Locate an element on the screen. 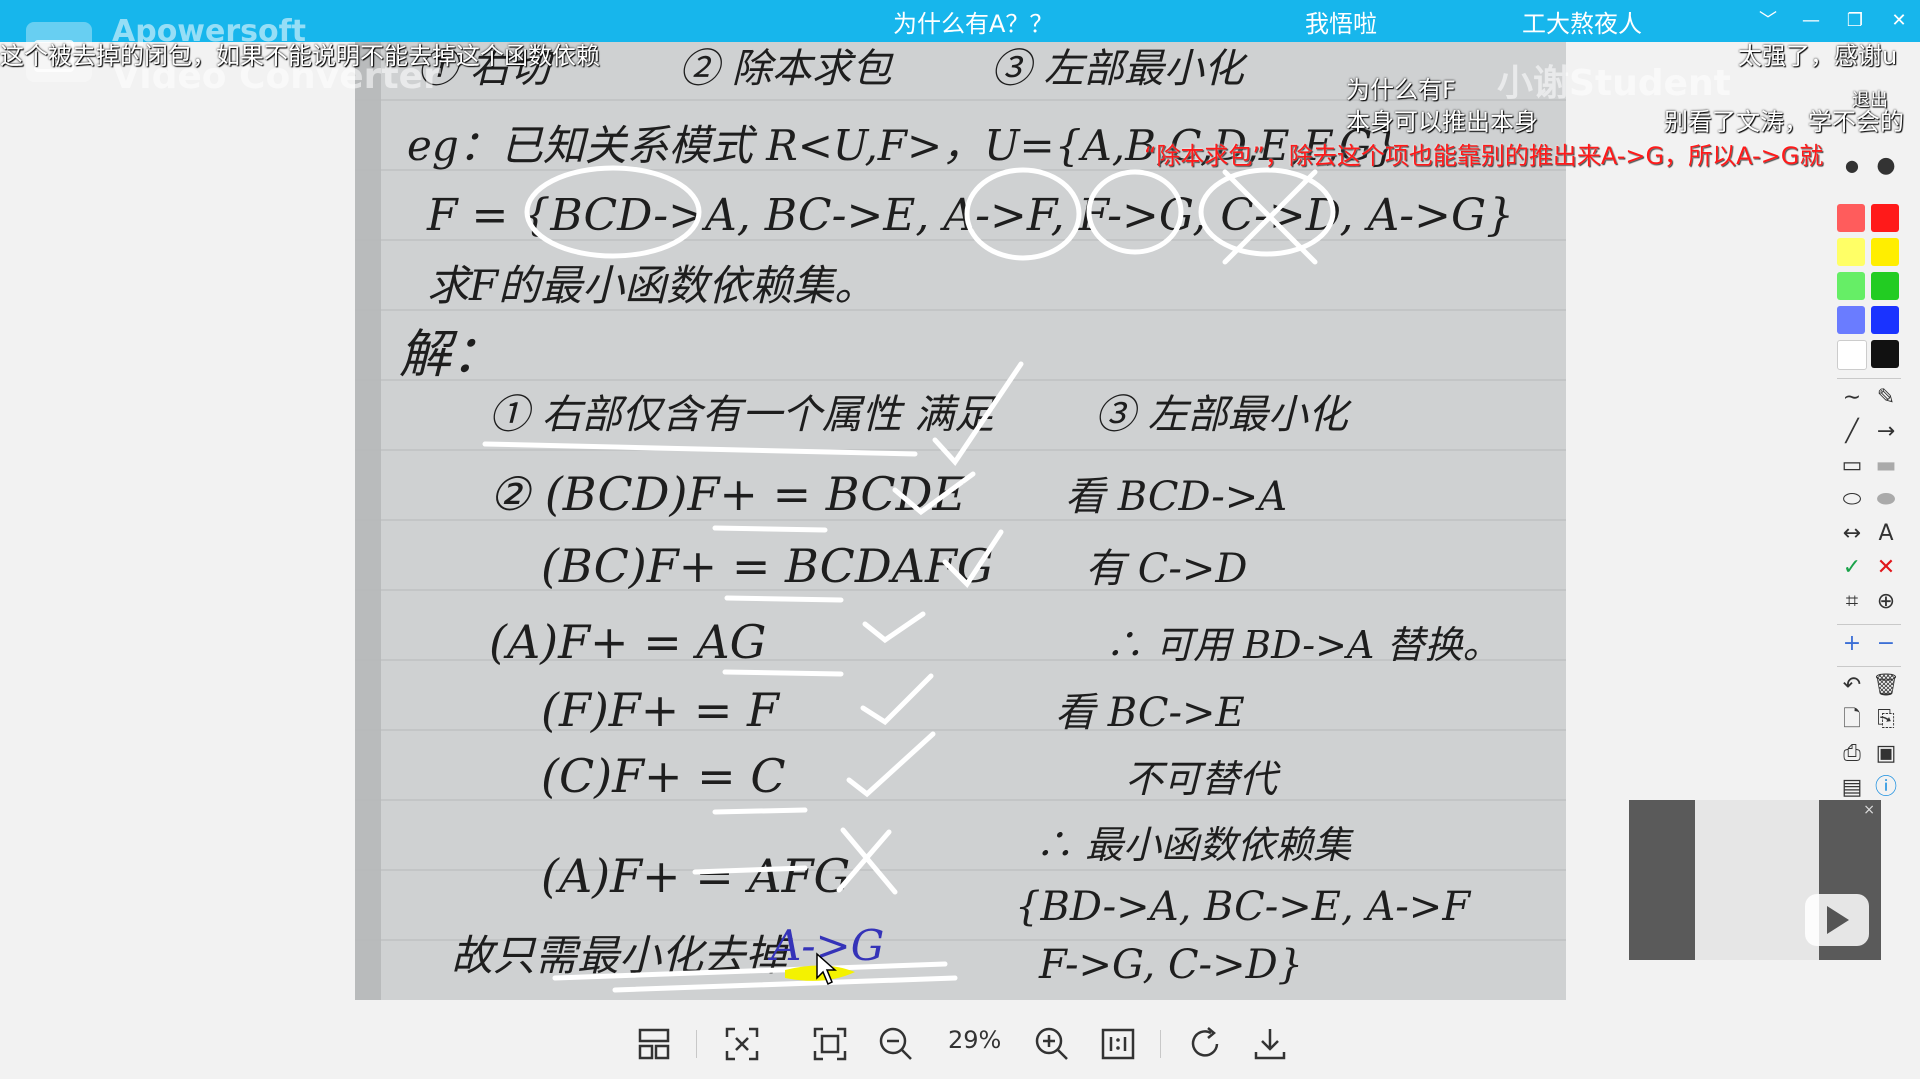 The width and height of the screenshot is (1920, 1079). note-header-3: ③ 左部最小化 is located at coordinates (1120, 69).